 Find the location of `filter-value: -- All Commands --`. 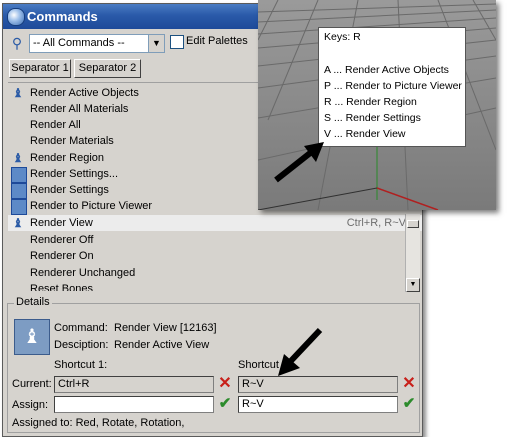

filter-value: -- All Commands -- is located at coordinates (79, 43).